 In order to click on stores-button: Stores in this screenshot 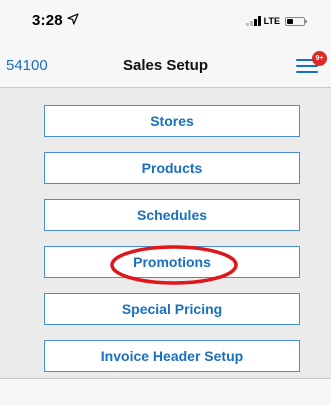, I will do `click(172, 121)`.